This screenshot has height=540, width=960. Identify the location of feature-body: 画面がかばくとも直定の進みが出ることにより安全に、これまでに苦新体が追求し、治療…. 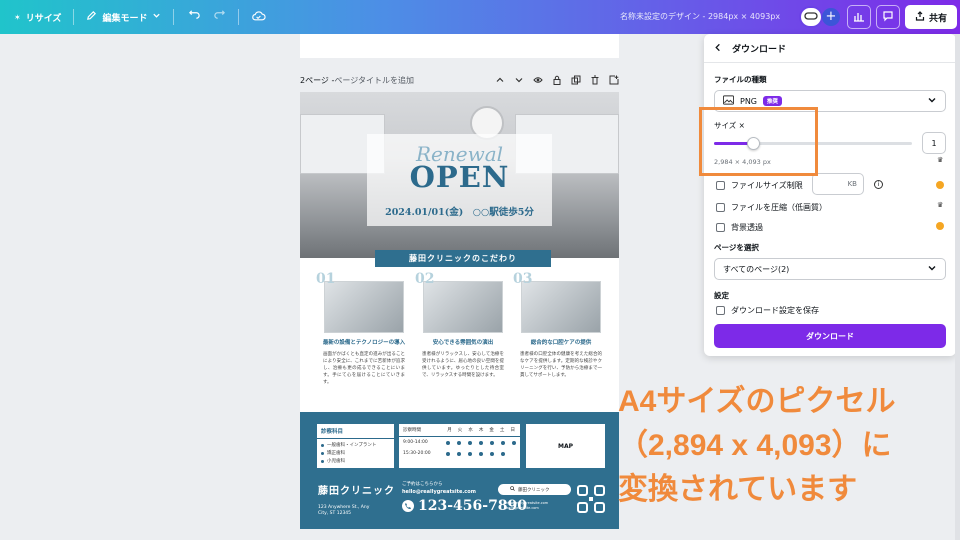
(364, 368).